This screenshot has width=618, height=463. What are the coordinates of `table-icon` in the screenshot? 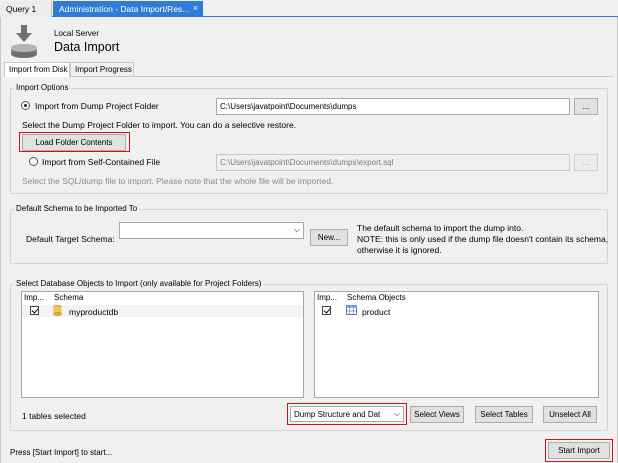 It's located at (351, 310).